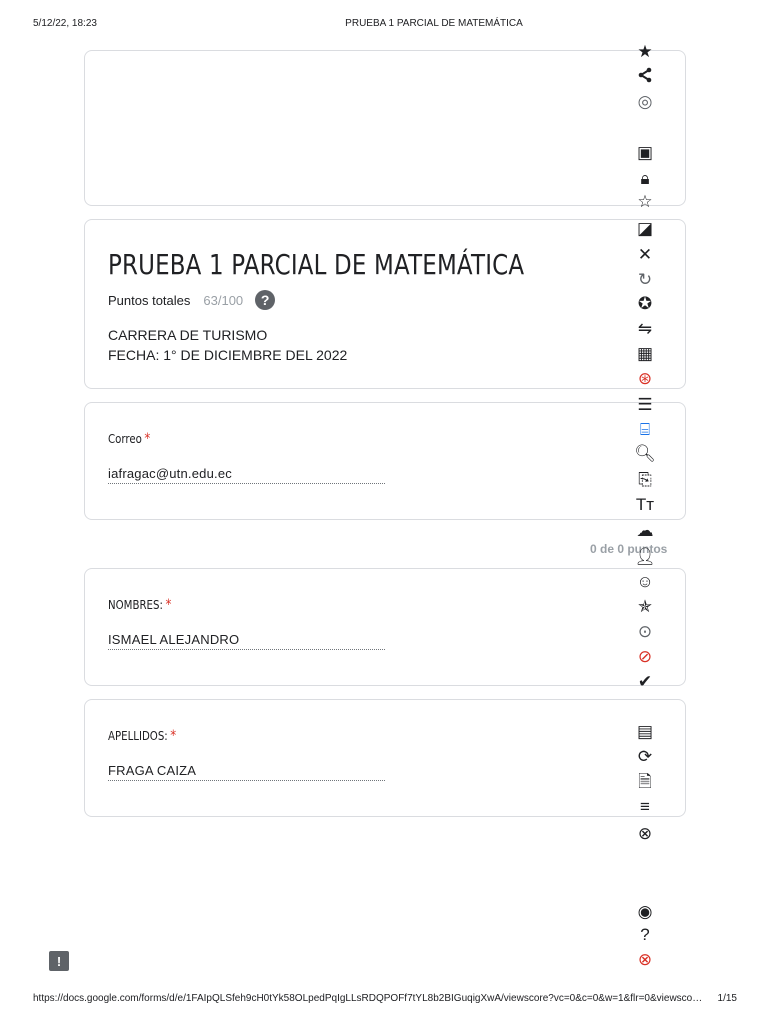 This screenshot has width=768, height=1024. Describe the element at coordinates (246, 772) in the screenshot. I see `answer-apellidos: FRAGA CAIZA` at that location.